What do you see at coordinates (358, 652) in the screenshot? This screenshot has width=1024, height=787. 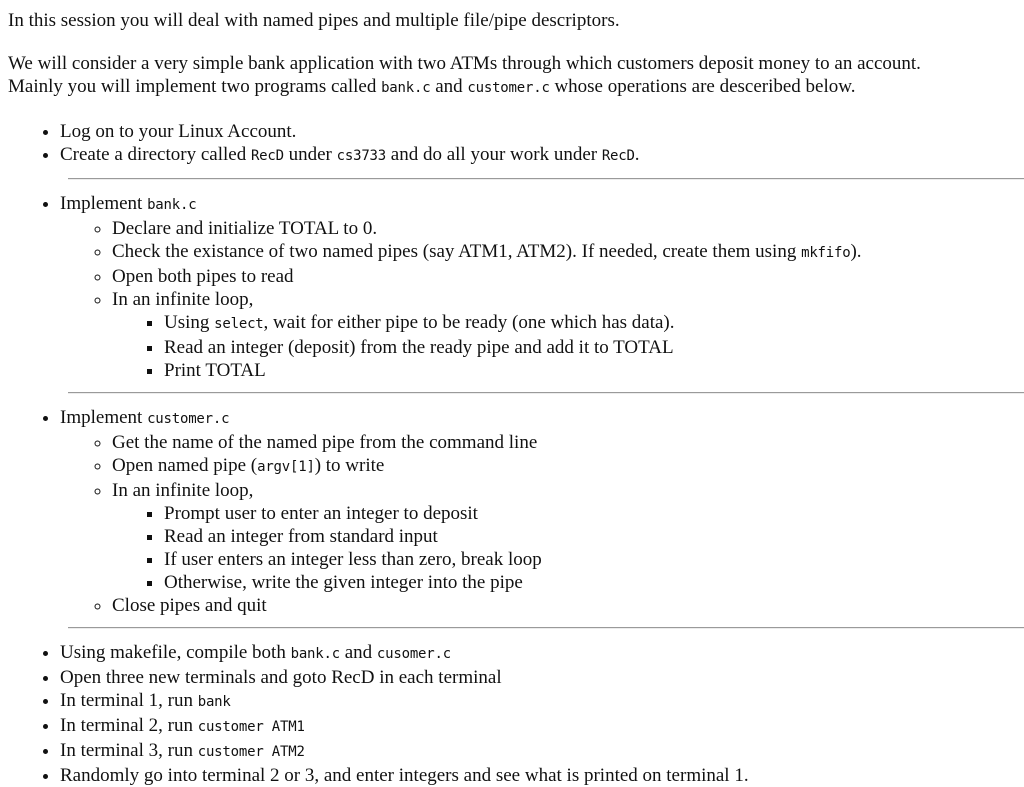 I see `run-text: and` at bounding box center [358, 652].